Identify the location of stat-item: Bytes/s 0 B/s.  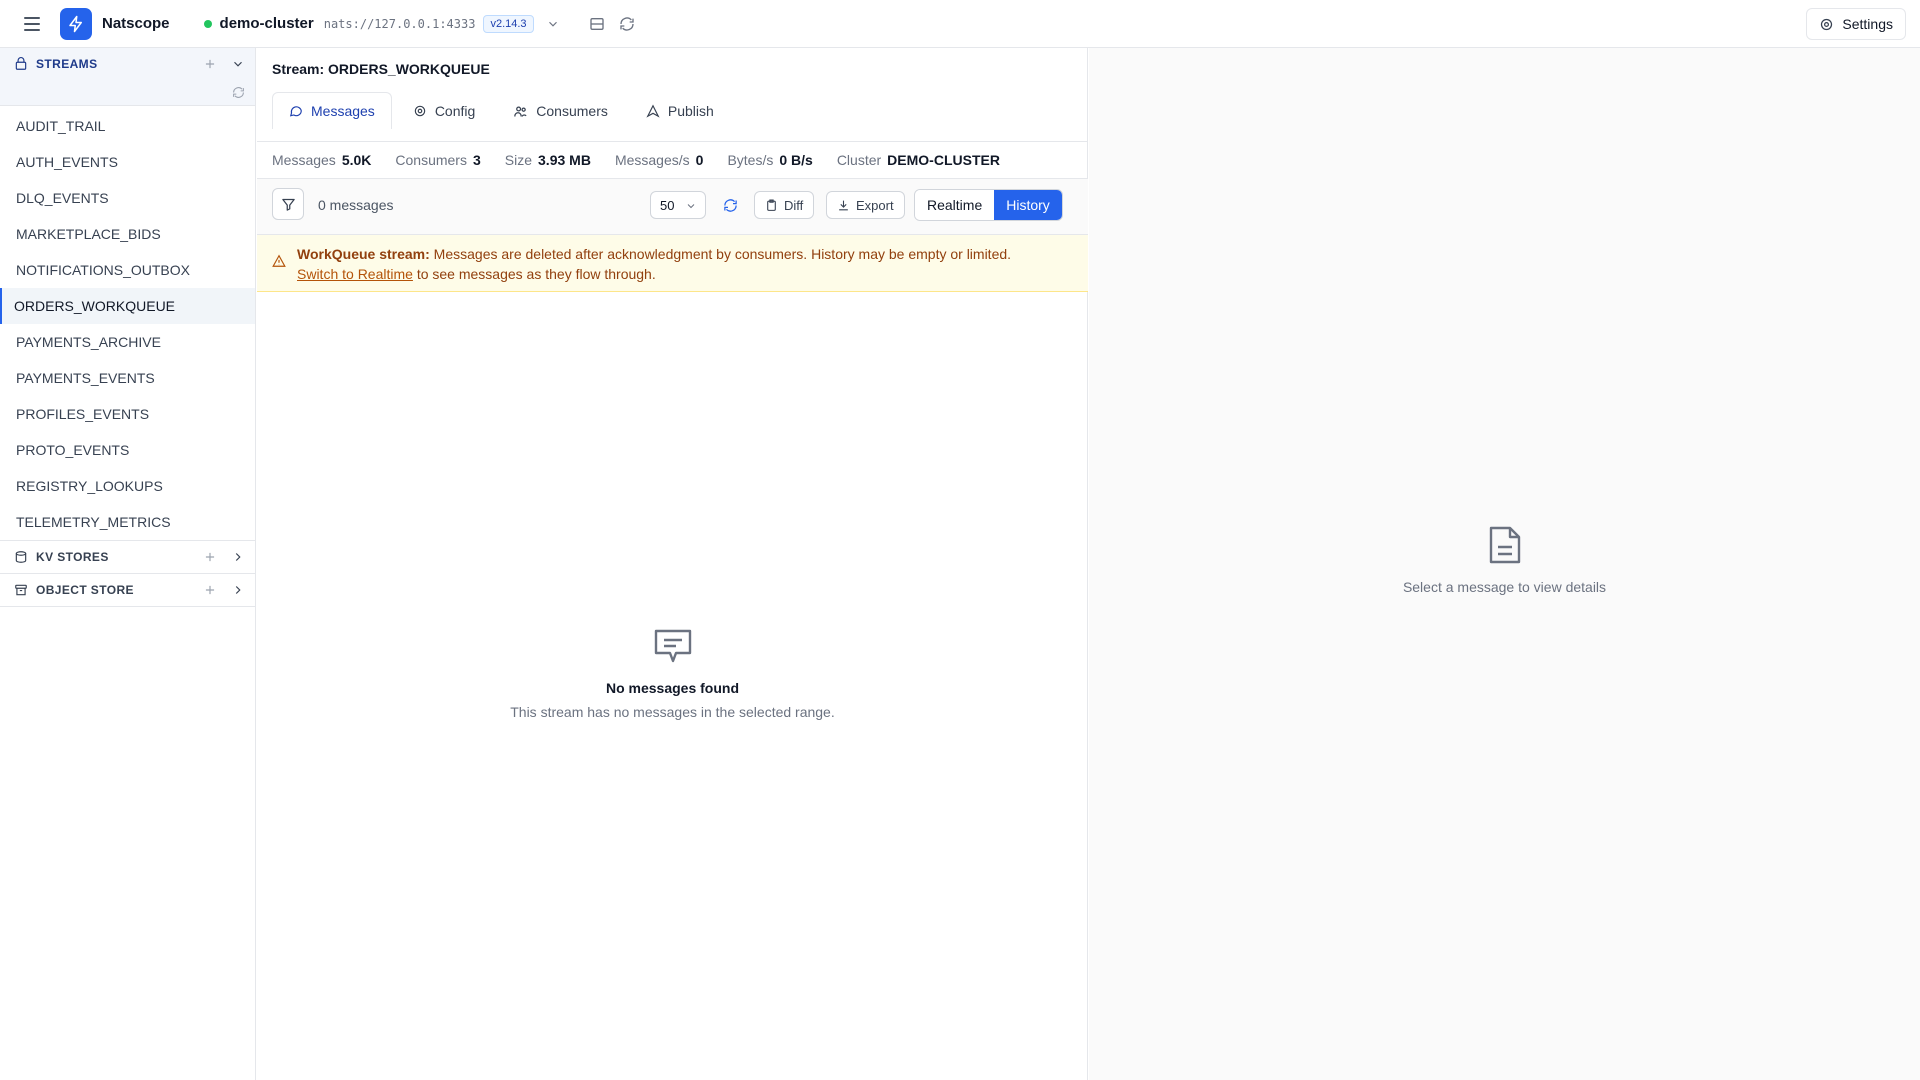
(769, 160).